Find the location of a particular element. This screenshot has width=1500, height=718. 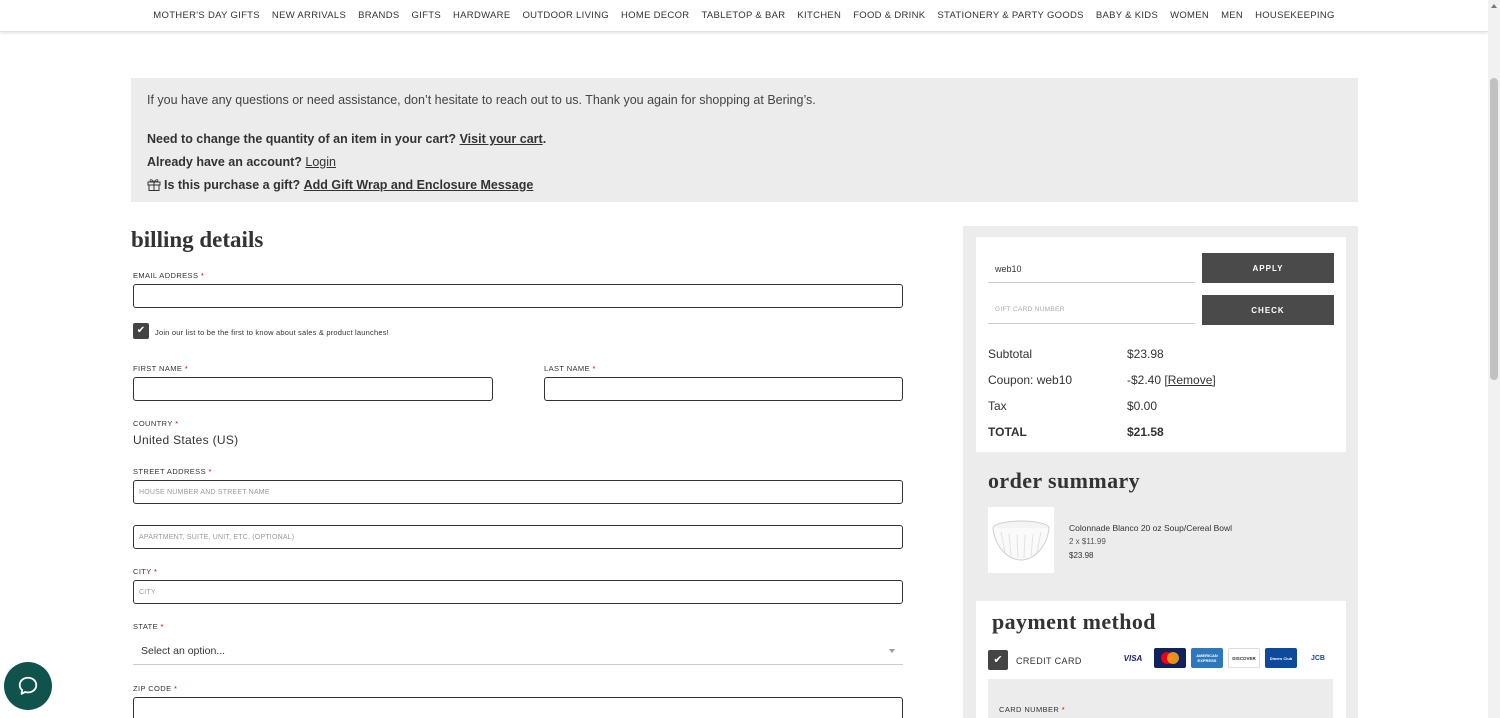

product-image is located at coordinates (1021, 540).